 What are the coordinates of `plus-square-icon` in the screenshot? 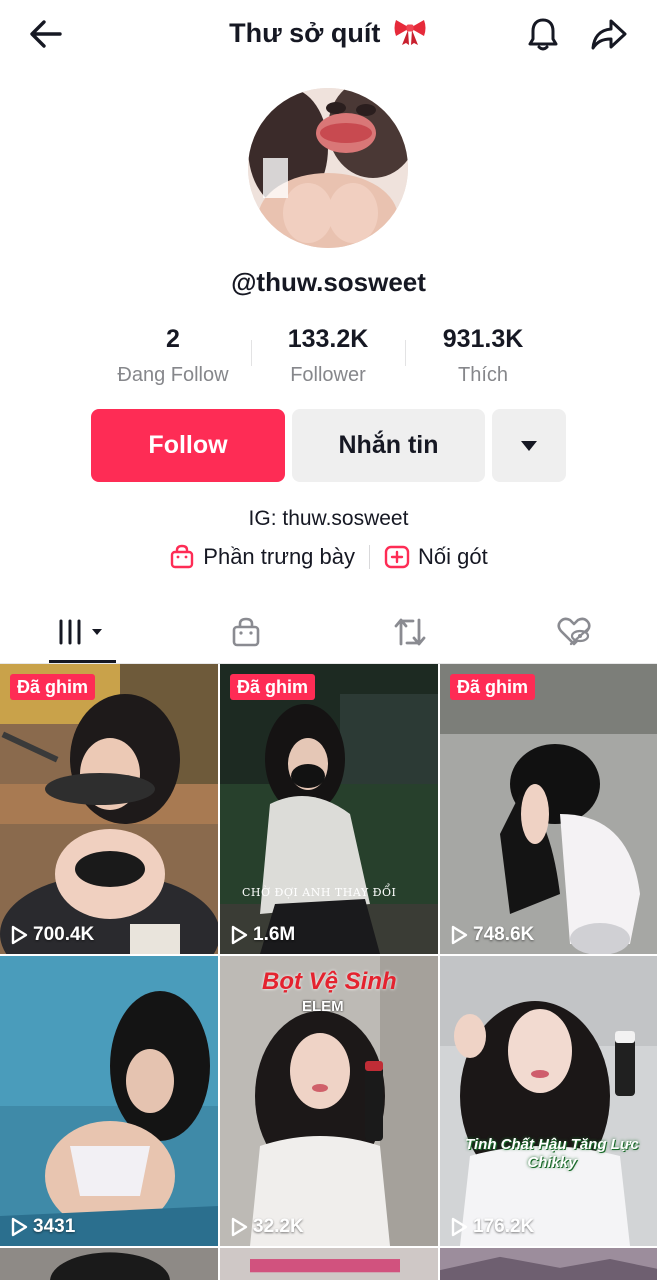 It's located at (397, 557).